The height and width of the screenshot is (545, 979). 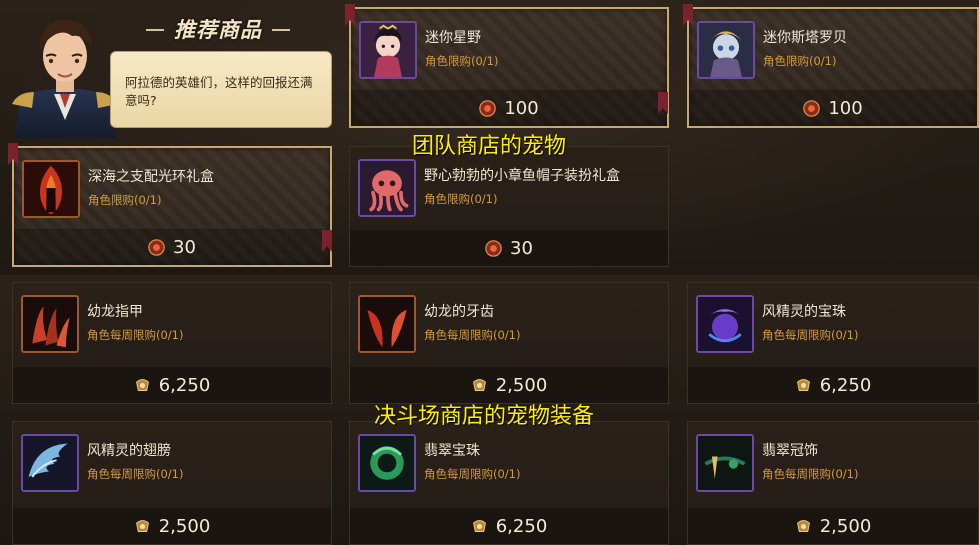 I want to click on npc-speech-bubble: 阿拉德的英雄们，这样的回报还满意吗?, so click(x=221, y=89).